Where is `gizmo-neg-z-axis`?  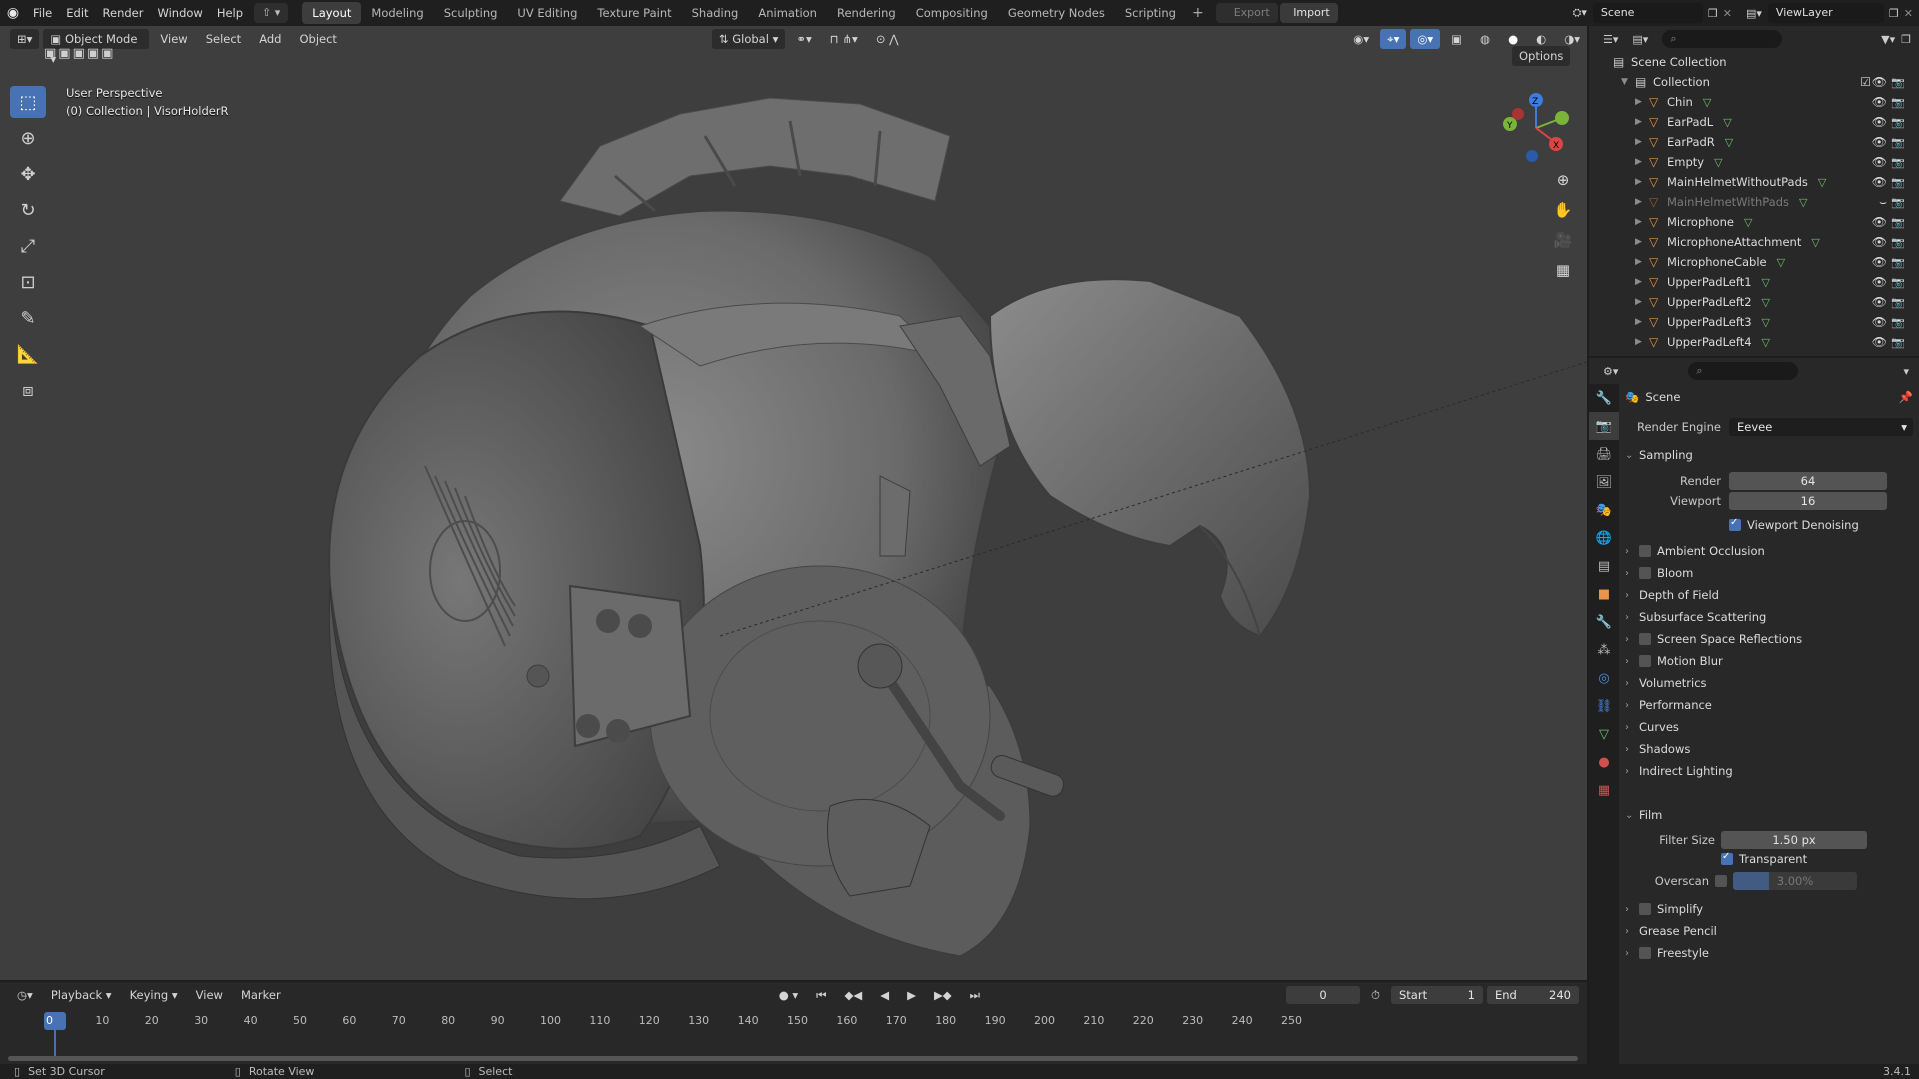 gizmo-neg-z-axis is located at coordinates (1532, 156).